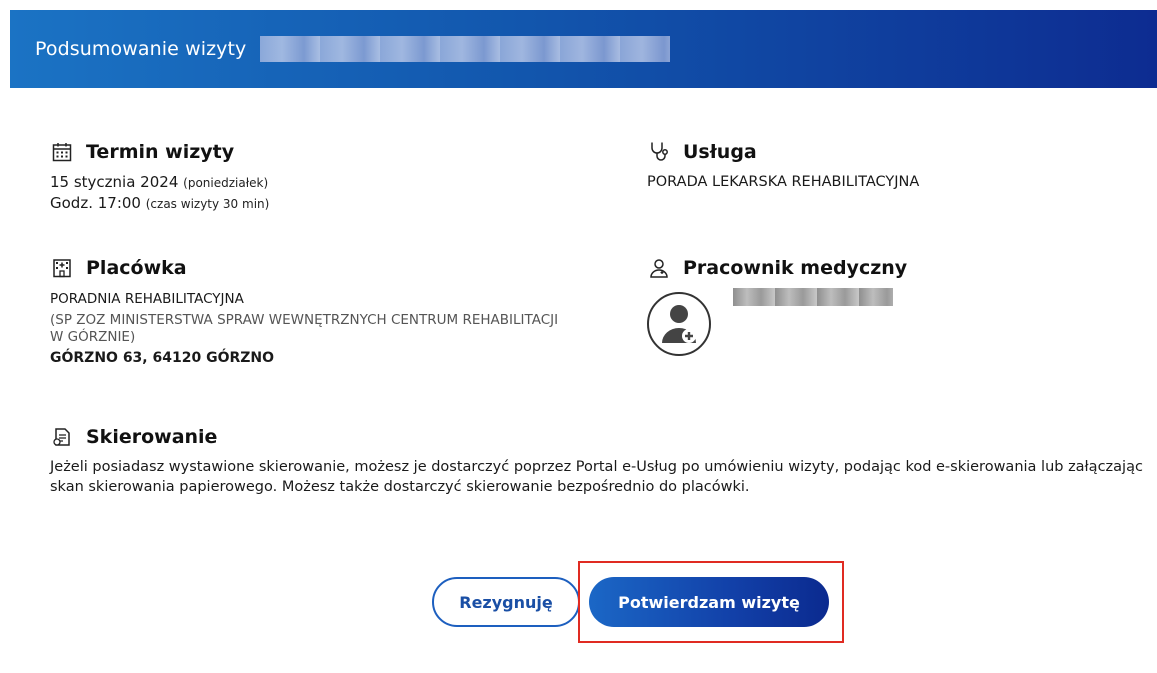 This screenshot has width=1157, height=673. What do you see at coordinates (93, 337) in the screenshot?
I see `facility-org-line2: W GÓRZNIE)` at bounding box center [93, 337].